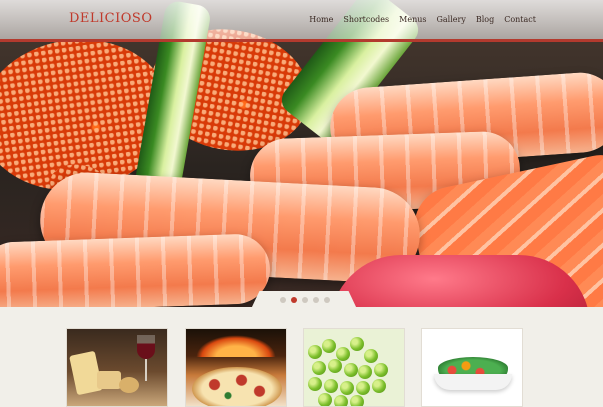 The width and height of the screenshot is (603, 407). I want to click on thumbnail-green-peas, so click(354, 367).